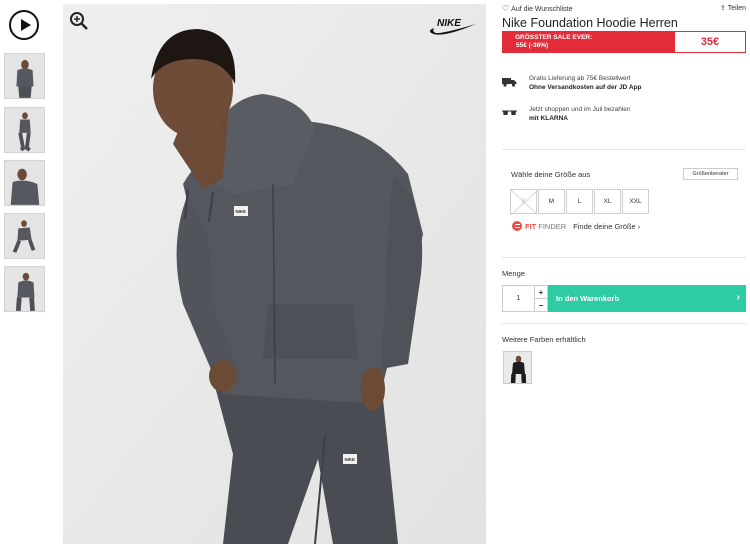 This screenshot has height=544, width=750. What do you see at coordinates (590, 23) in the screenshot?
I see `product-title: Nike Foundation Hoodie Herren` at bounding box center [590, 23].